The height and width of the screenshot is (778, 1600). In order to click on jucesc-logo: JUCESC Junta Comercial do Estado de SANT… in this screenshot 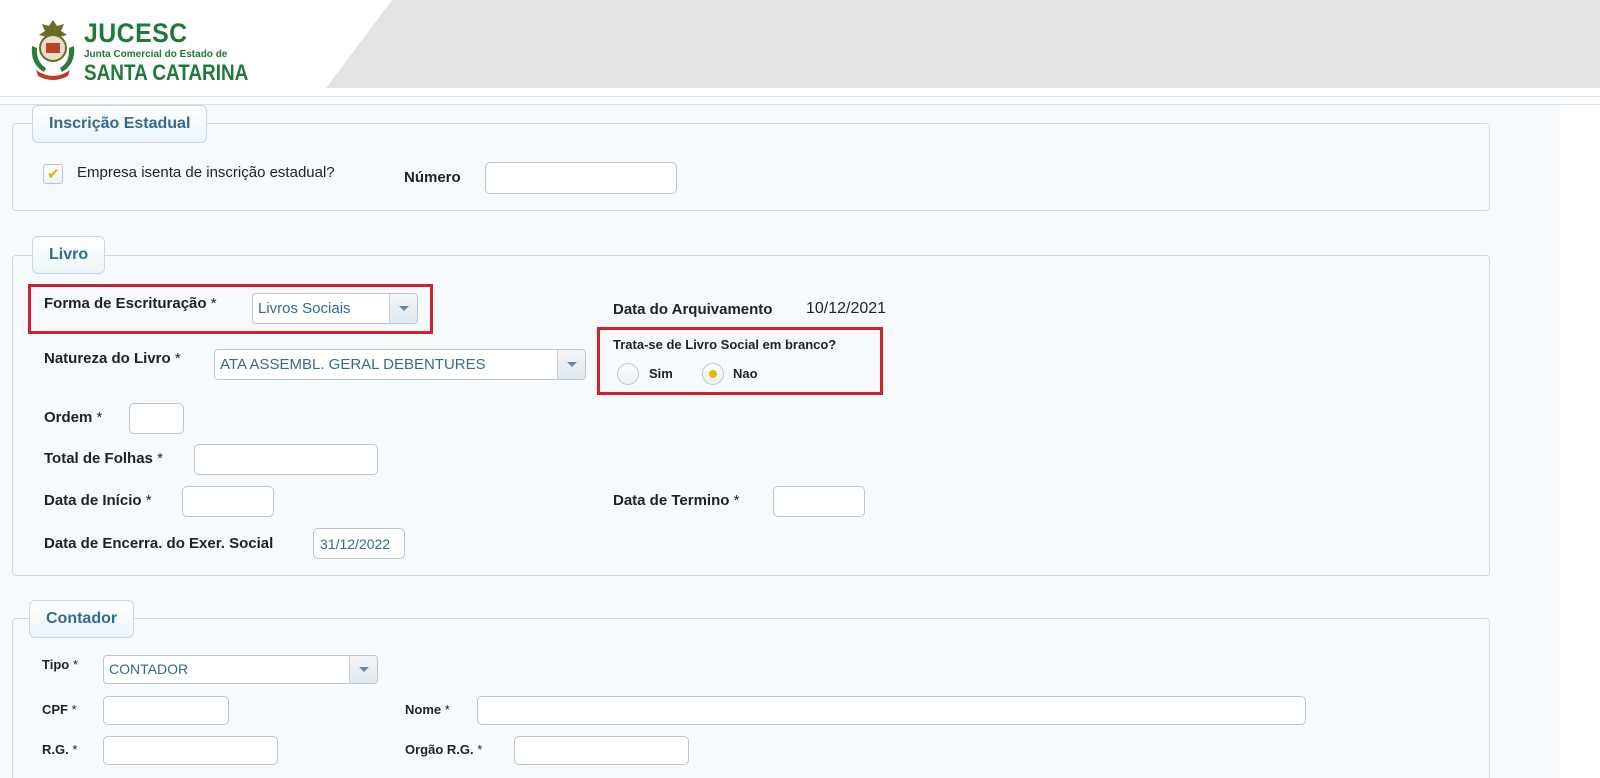, I will do `click(137, 51)`.